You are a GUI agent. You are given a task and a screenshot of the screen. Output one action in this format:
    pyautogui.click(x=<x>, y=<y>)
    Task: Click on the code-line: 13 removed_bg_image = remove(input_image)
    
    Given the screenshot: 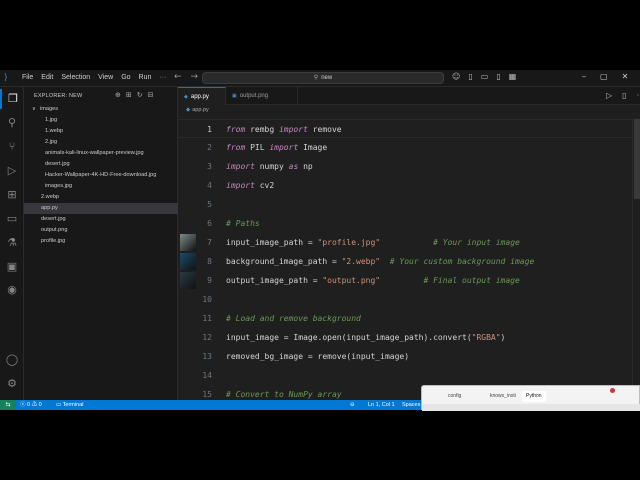 What is the action you would take?
    pyautogui.click(x=405, y=356)
    